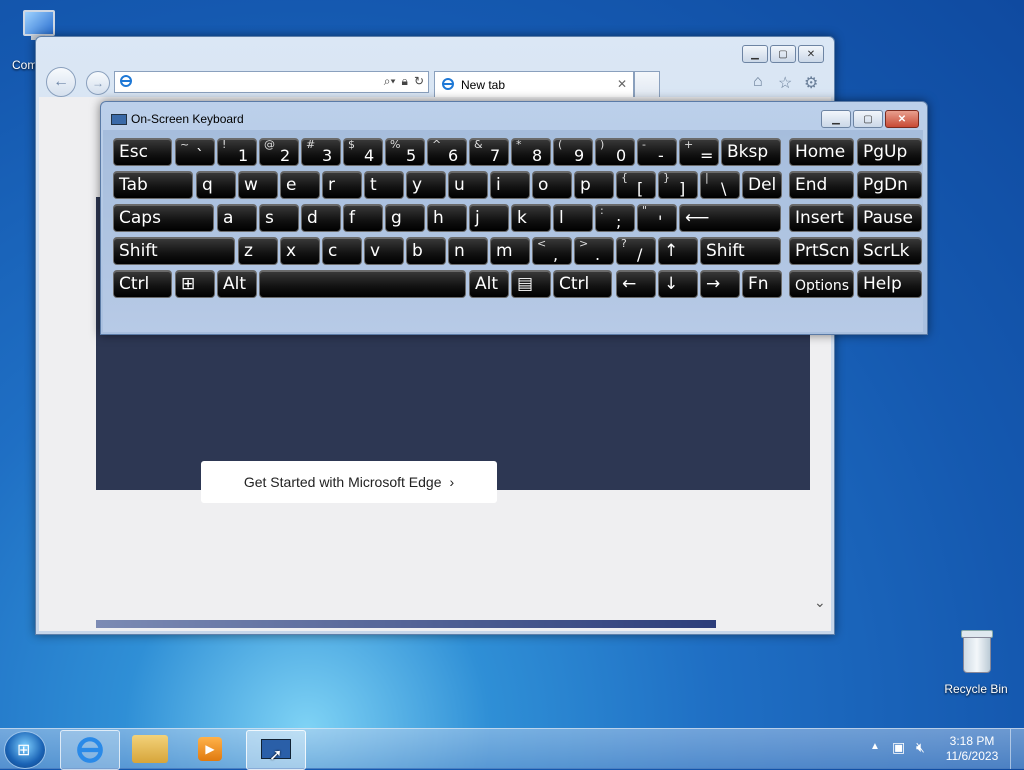 Image resolution: width=1024 pixels, height=770 pixels. Describe the element at coordinates (279, 218) in the screenshot. I see `key-s: s` at that location.